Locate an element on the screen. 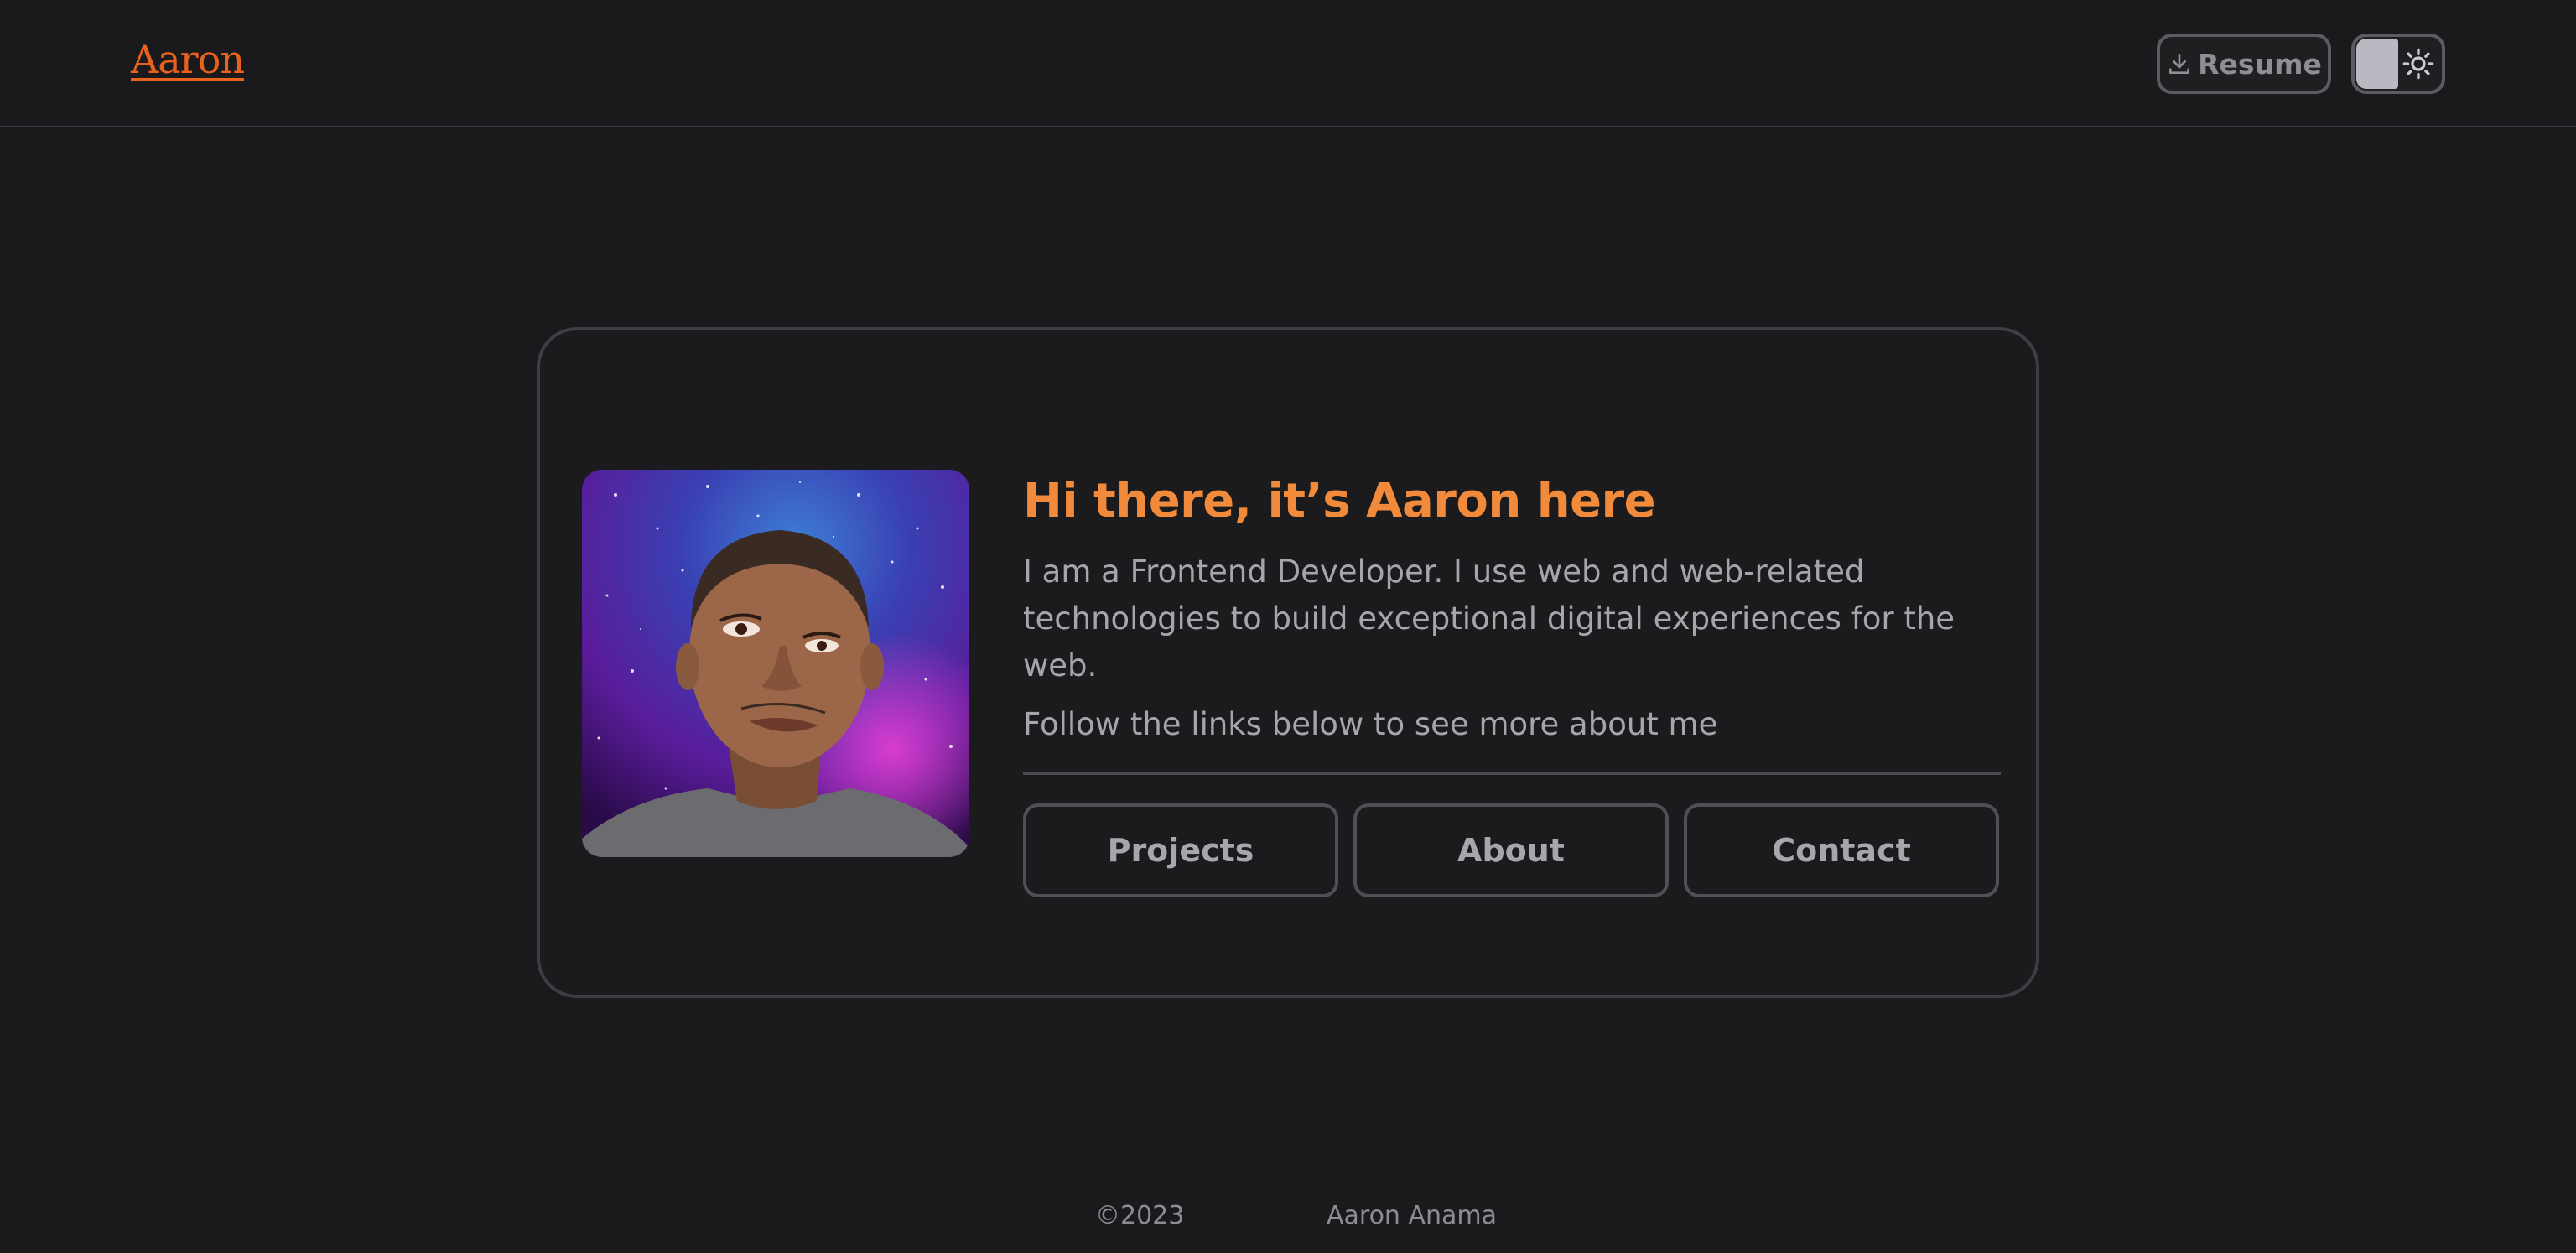 The height and width of the screenshot is (1253, 2576). footer-author: Aaron Anama is located at coordinates (1412, 1215).